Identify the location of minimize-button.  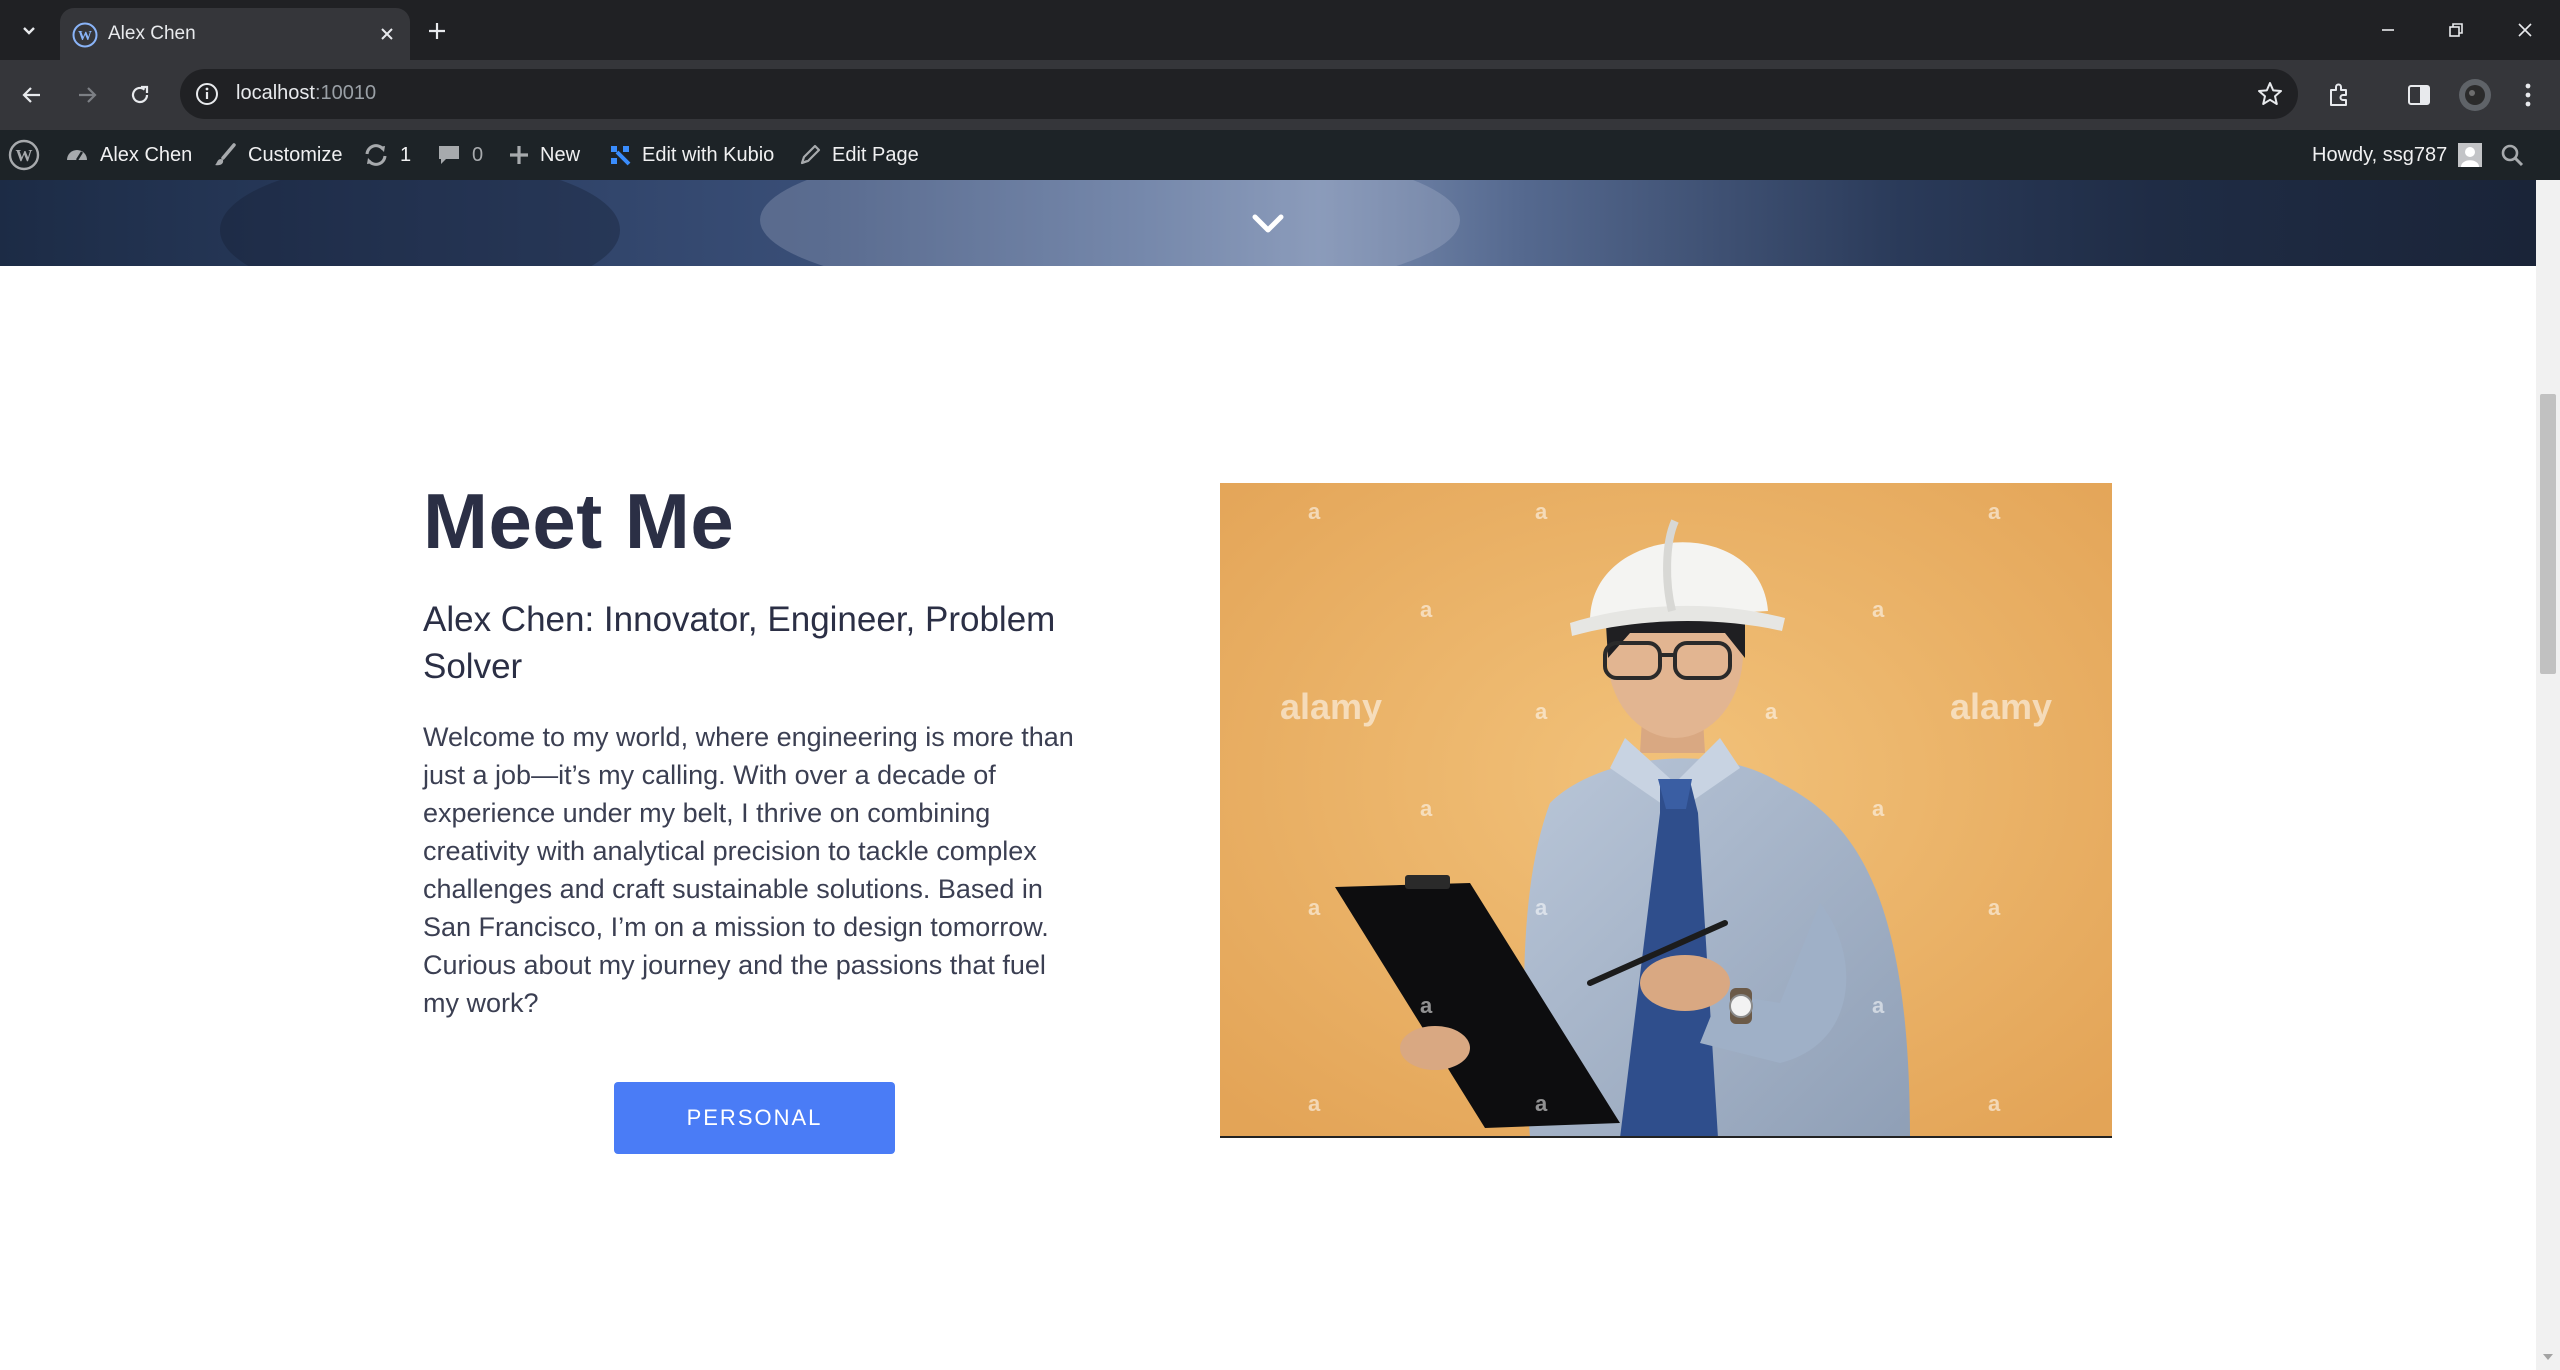
(2388, 30).